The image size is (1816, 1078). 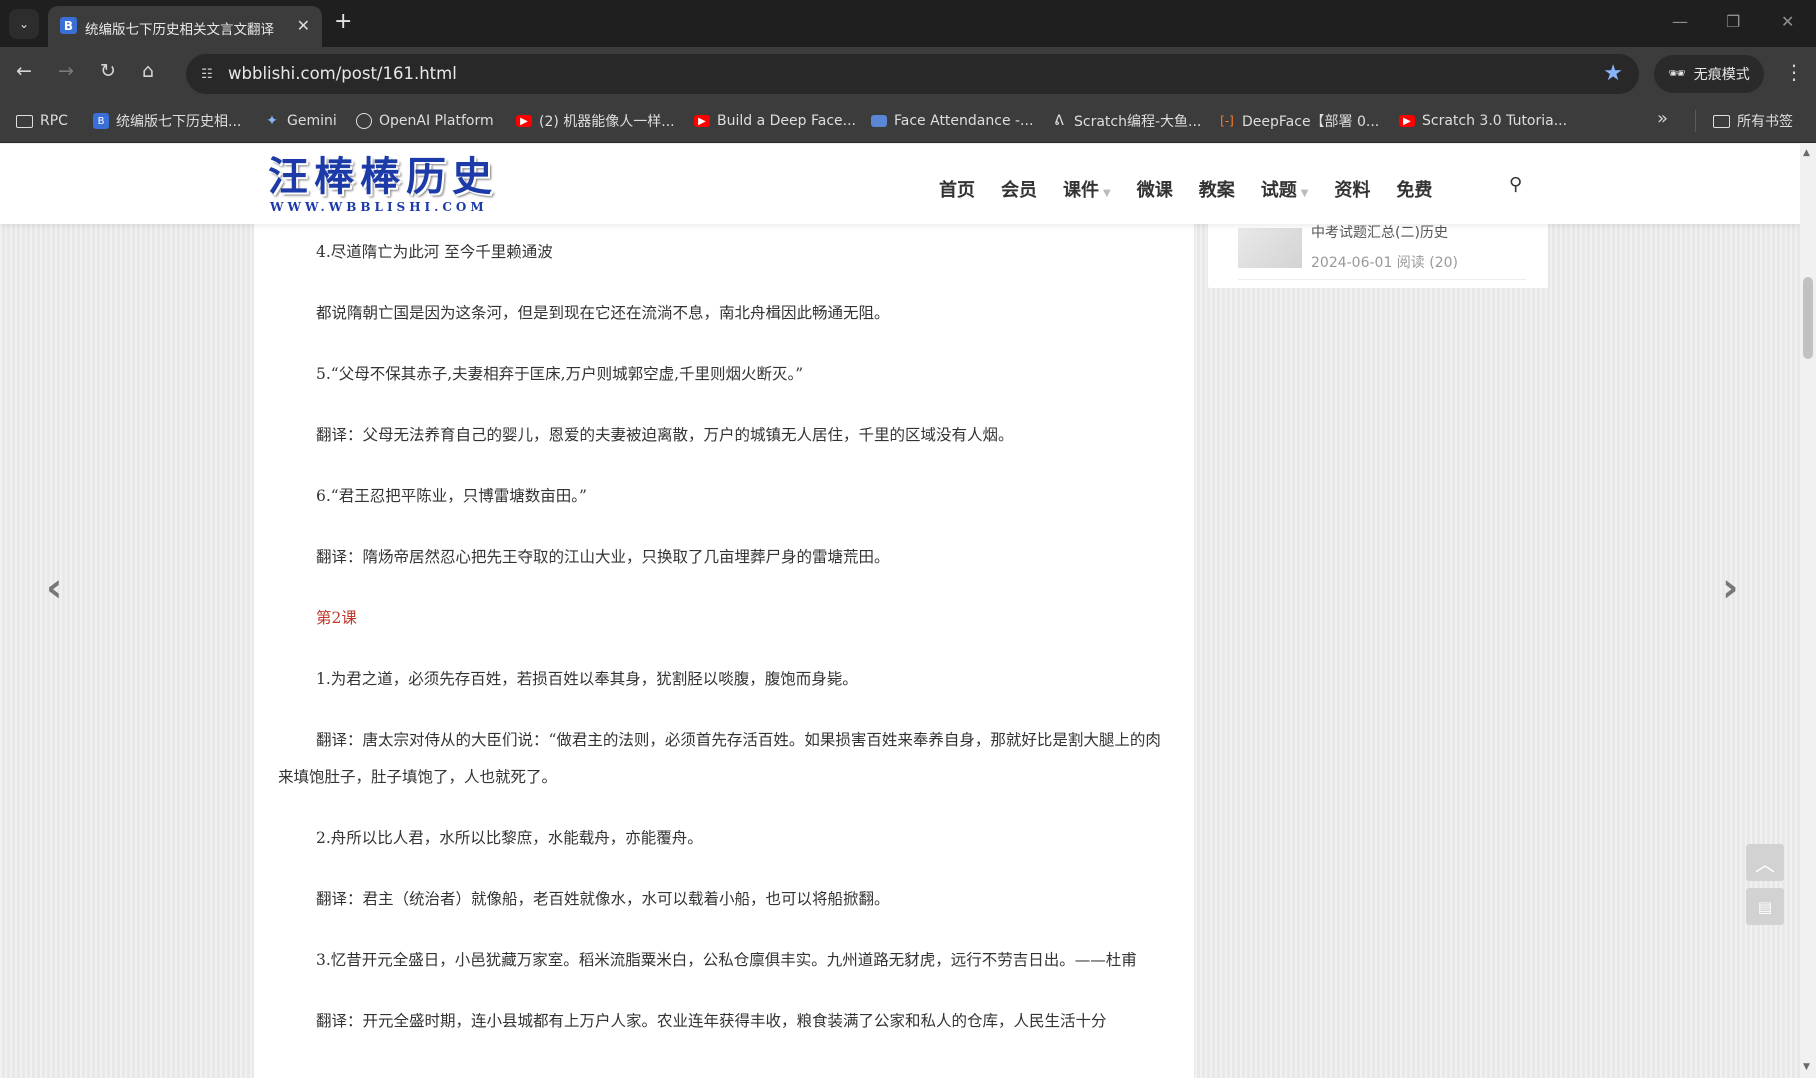 What do you see at coordinates (24, 24) in the screenshot?
I see `tab-search-button: ⌄` at bounding box center [24, 24].